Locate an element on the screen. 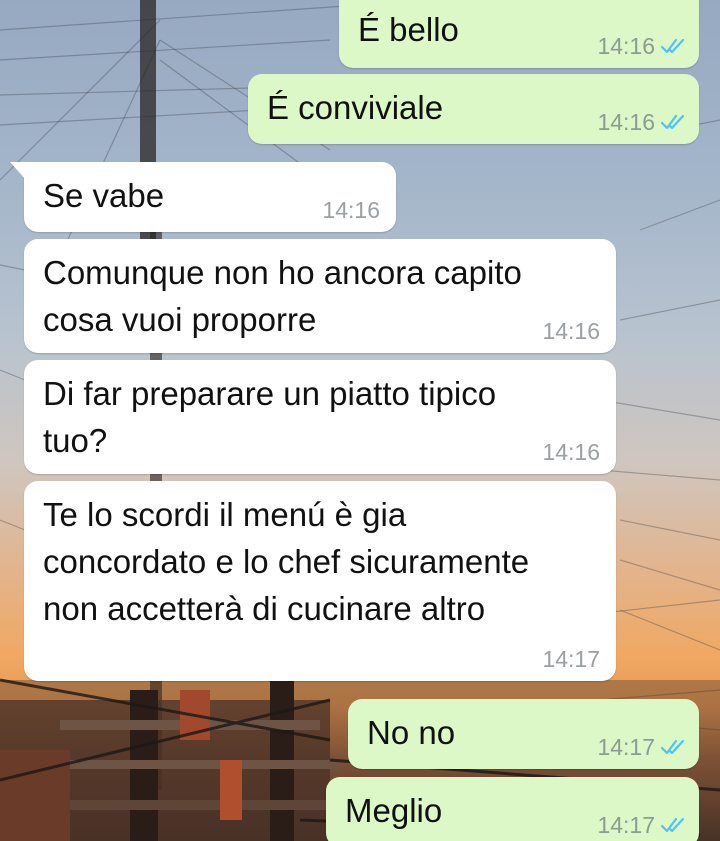  outgoing-message-bubble: Meglio 14:17 is located at coordinates (512, 809).